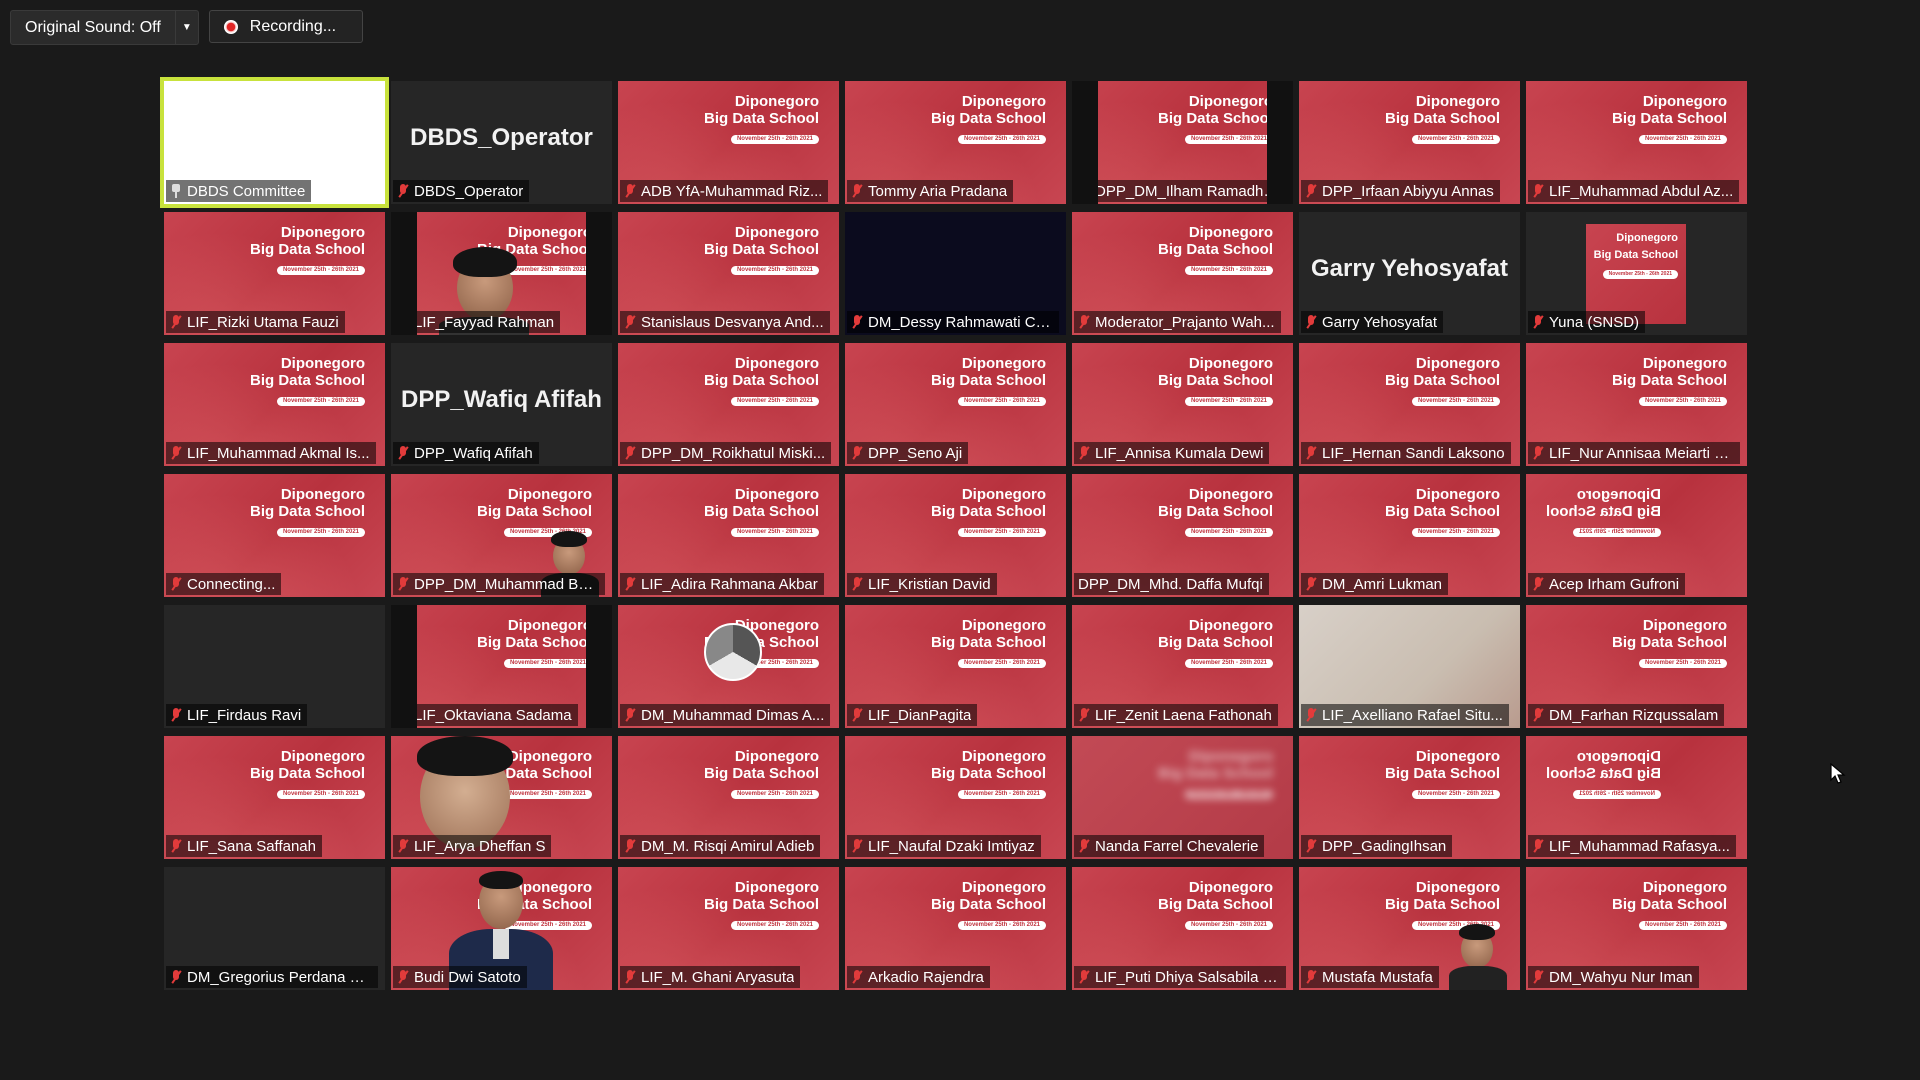  What do you see at coordinates (944, 846) in the screenshot?
I see `participant-name: LIF_Naufal Dzaki Imtiyaz` at bounding box center [944, 846].